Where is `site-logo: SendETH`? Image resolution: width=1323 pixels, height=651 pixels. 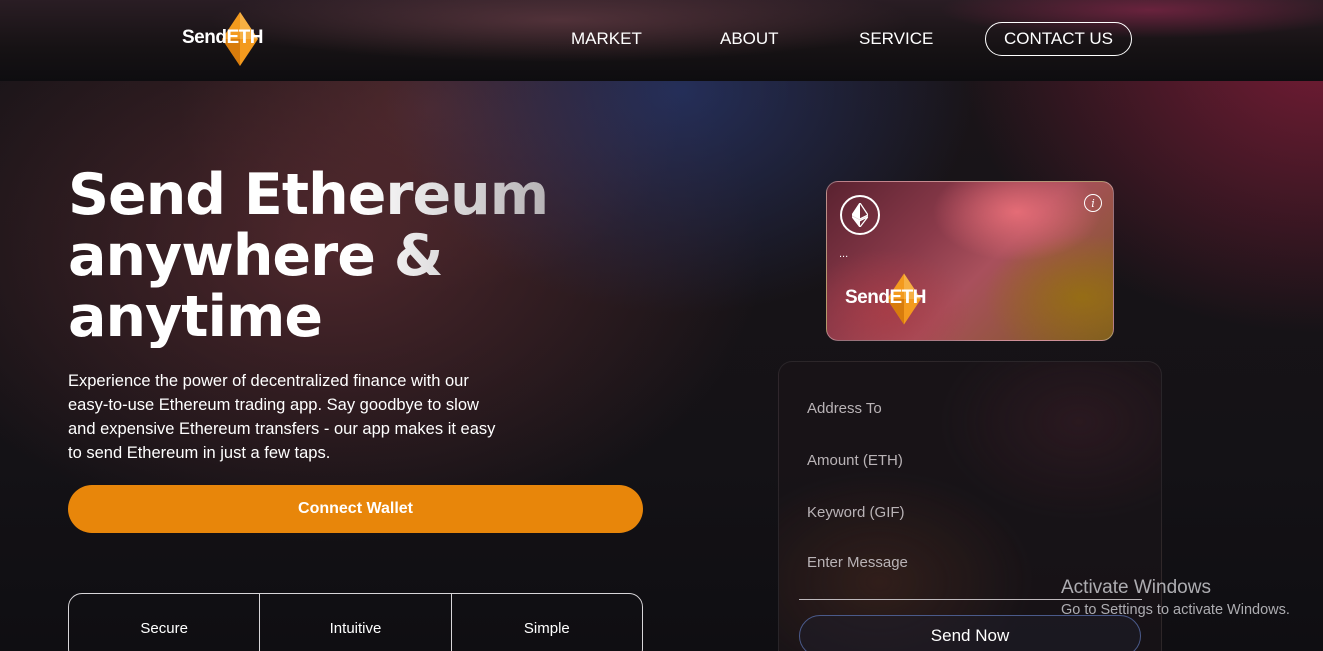 site-logo: SendETH is located at coordinates (222, 40).